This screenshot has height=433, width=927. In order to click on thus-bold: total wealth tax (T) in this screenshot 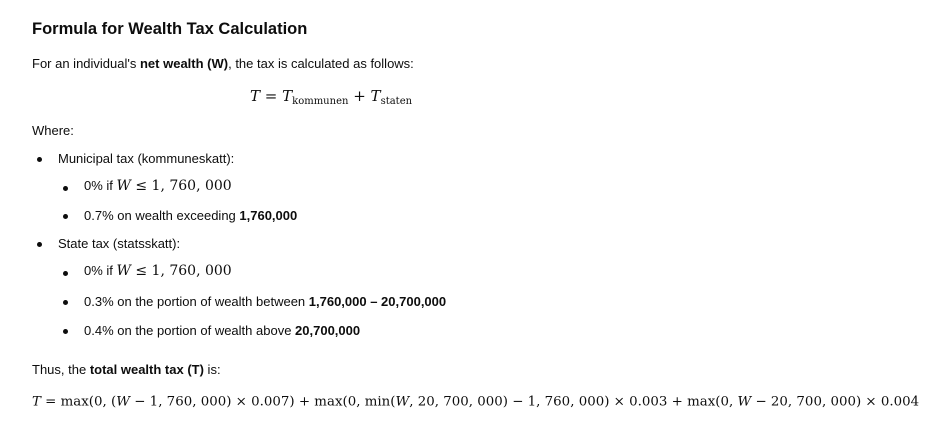, I will do `click(146, 369)`.